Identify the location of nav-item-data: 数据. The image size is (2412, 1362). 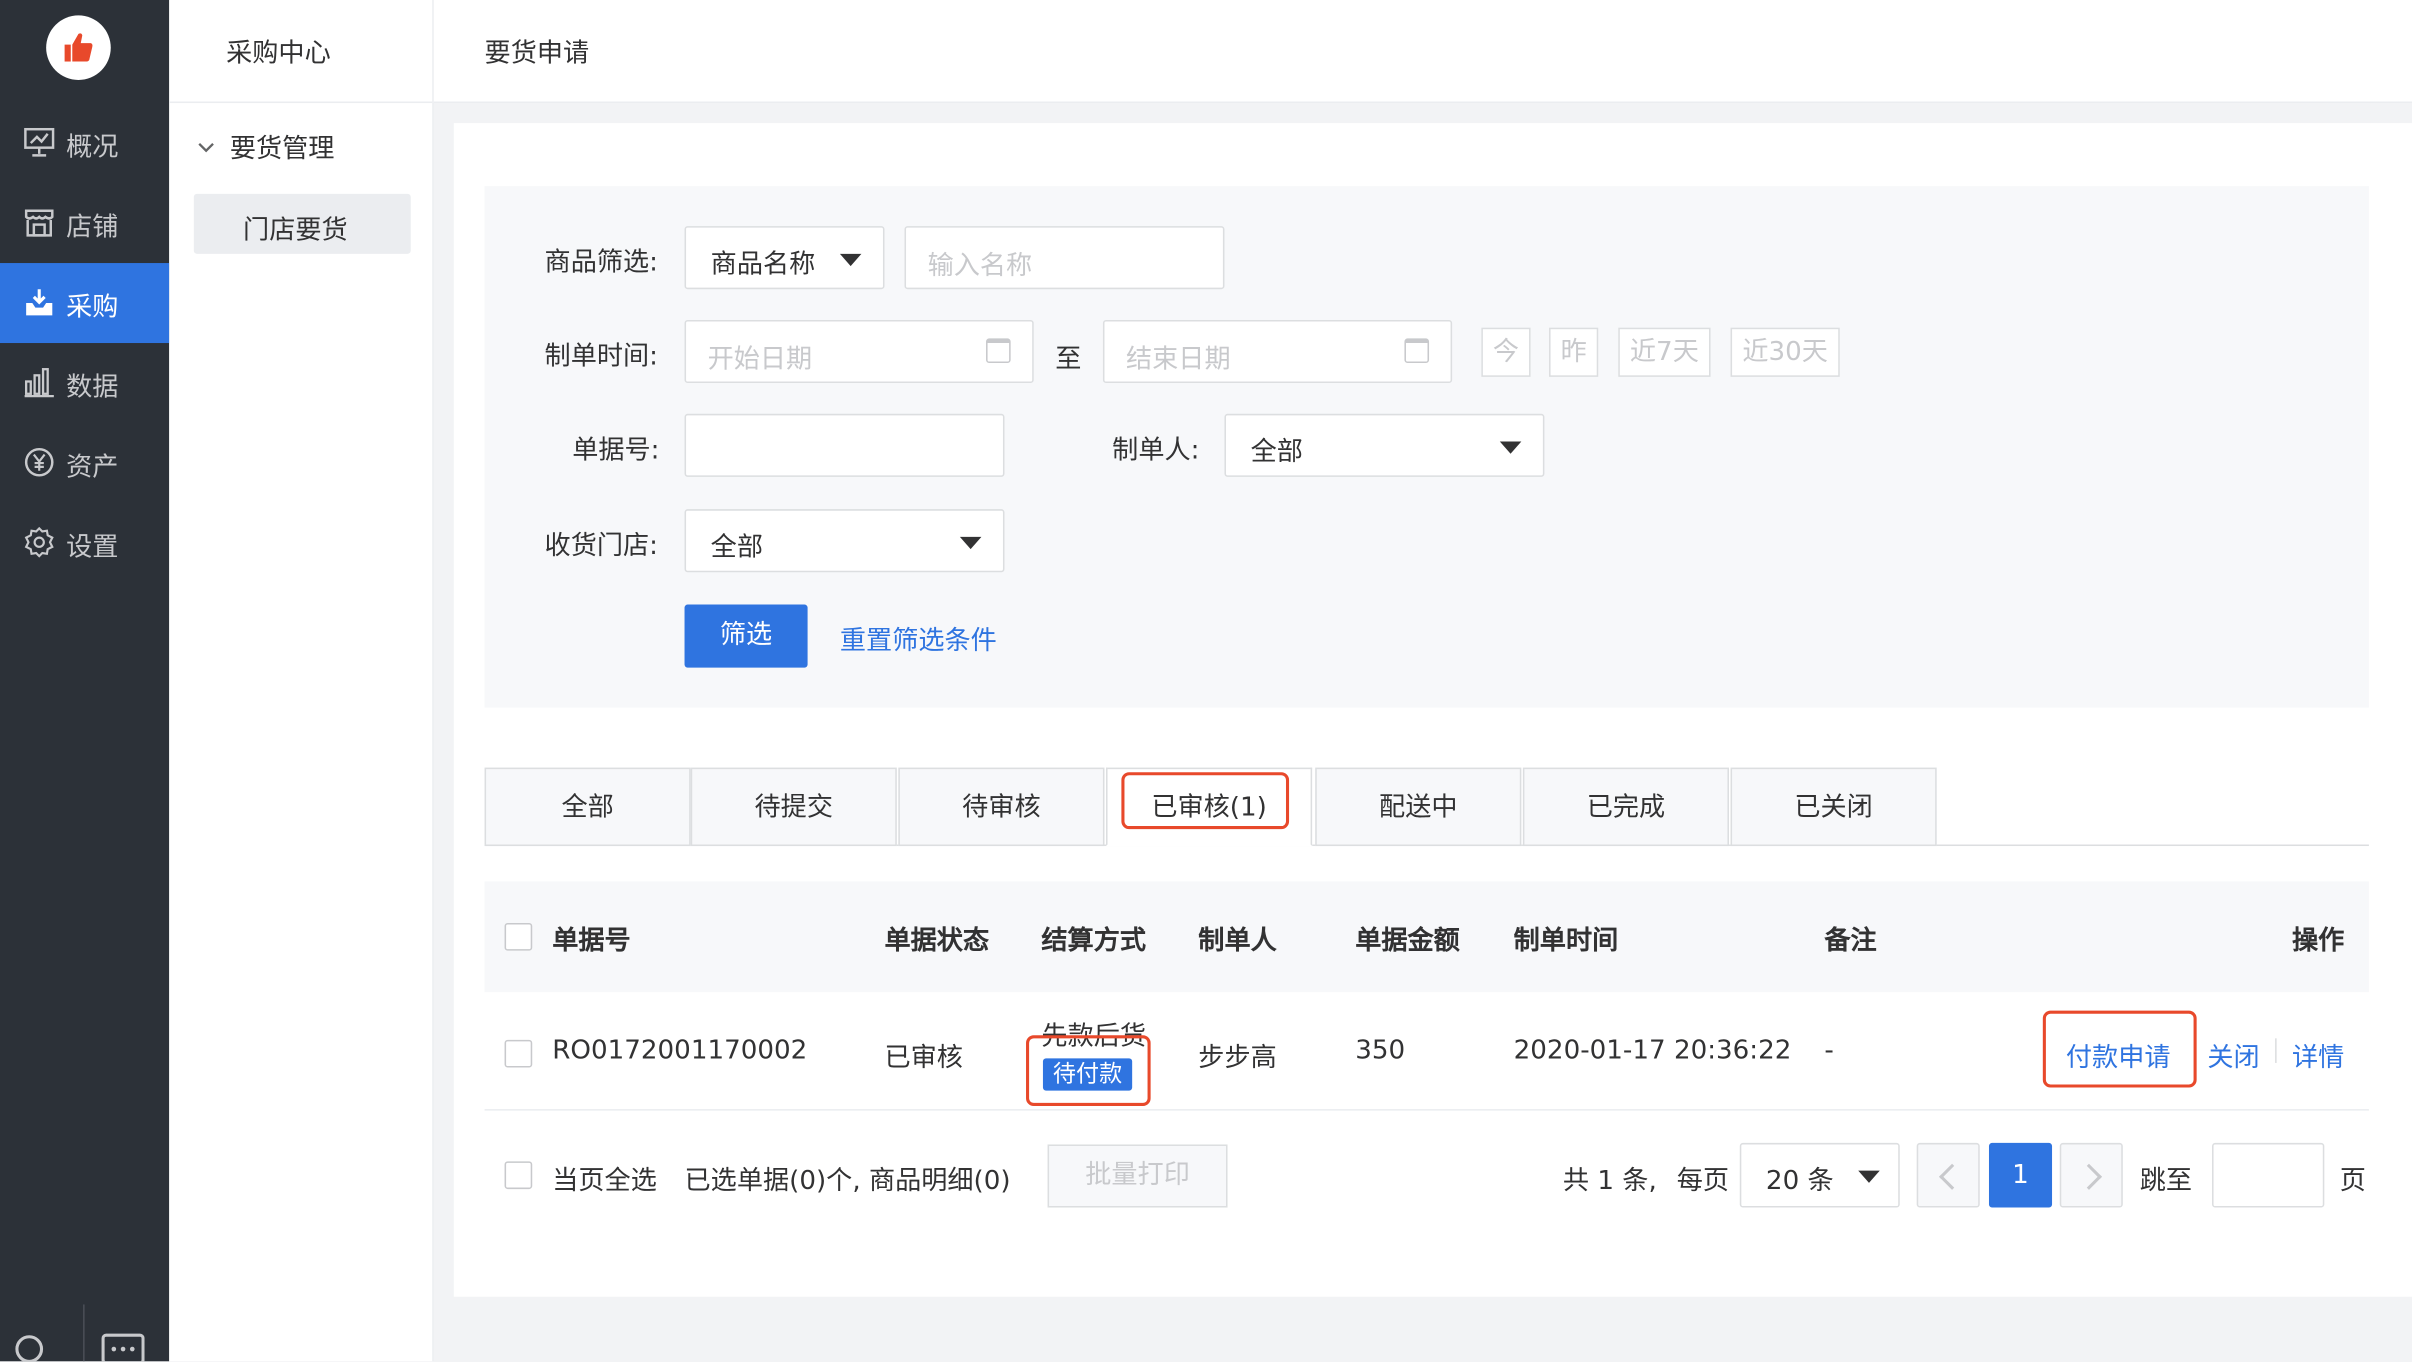
(84, 383).